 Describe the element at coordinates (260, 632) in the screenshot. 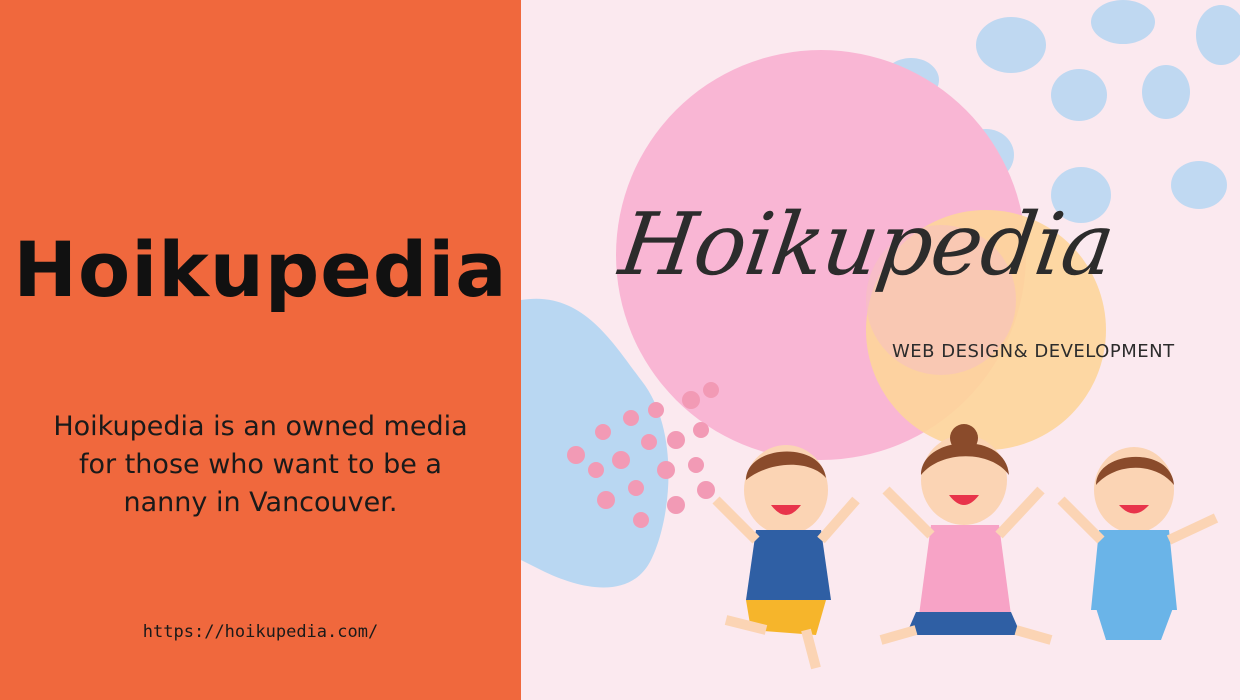

I see `site-url: https://hoikupedia.com/` at that location.